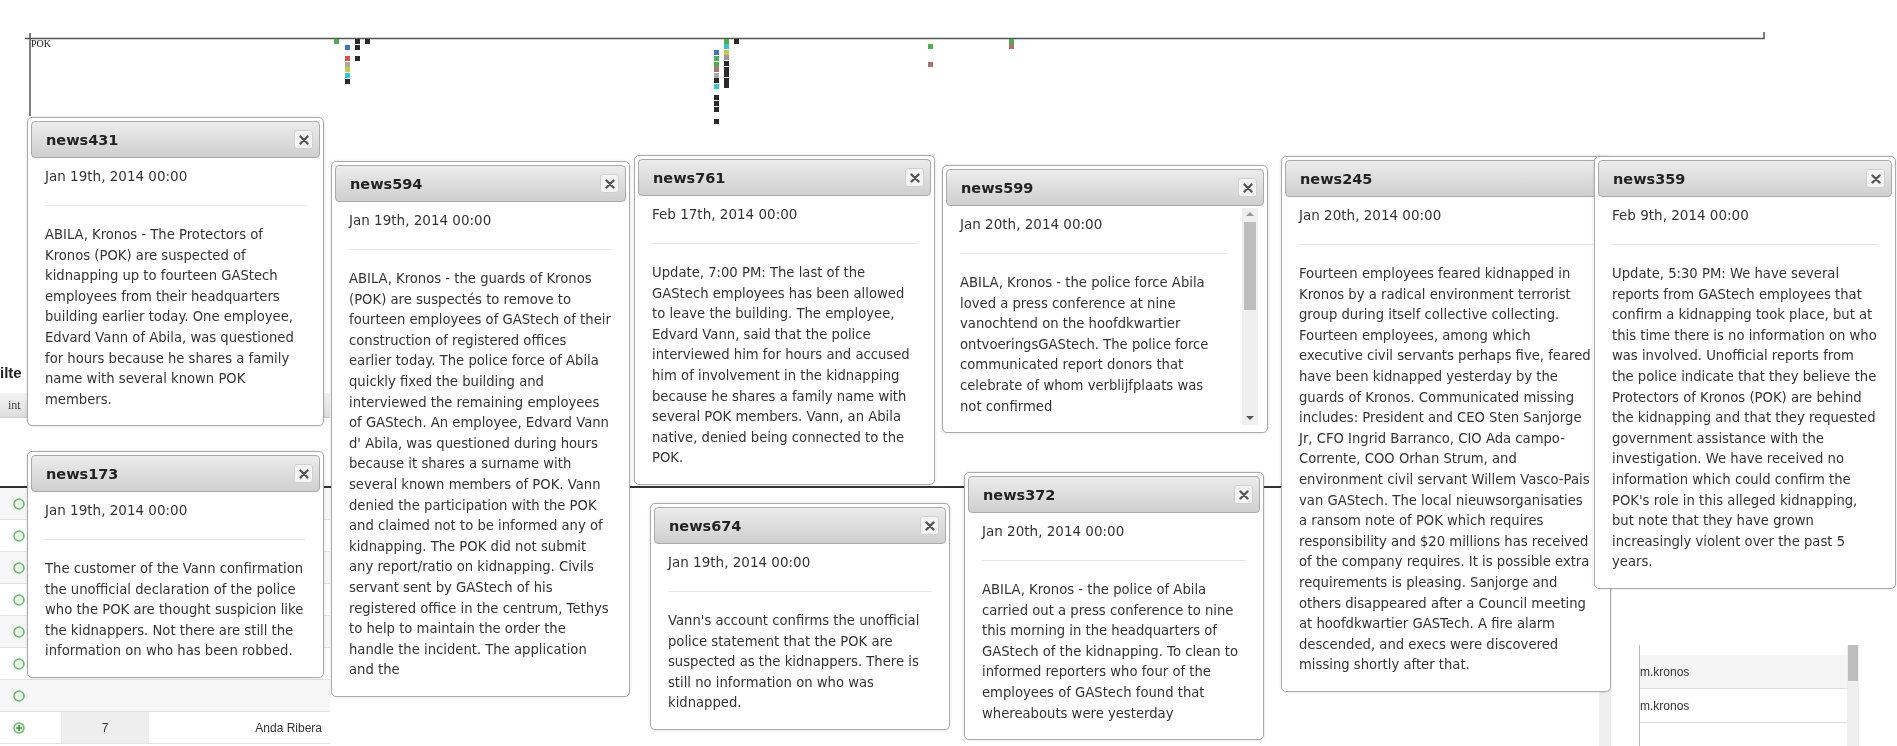 The width and height of the screenshot is (1897, 746). I want to click on news-text: ABILA, Kronos - the guards of Kronos (POK) are suspectés to remove to fourteen employees of GAStech of their construction of registered offices earlier today. The police force of Abila quickly fixed the building and interviewed the remaining employees of GAStech. An employee, Edvard Vann d' Abila, was questioned during hours because it shares a surname with several known members of POK. Vann denied the participation with the POK and claimed not to be informed any of kidnapping. The POK did not submit any report/ratio on kidnapping. Civils servant sent by GAStech of his registered office in the centrum, Tethys to help to maintain the order the handle the incident. The application and the, so click(480, 475).